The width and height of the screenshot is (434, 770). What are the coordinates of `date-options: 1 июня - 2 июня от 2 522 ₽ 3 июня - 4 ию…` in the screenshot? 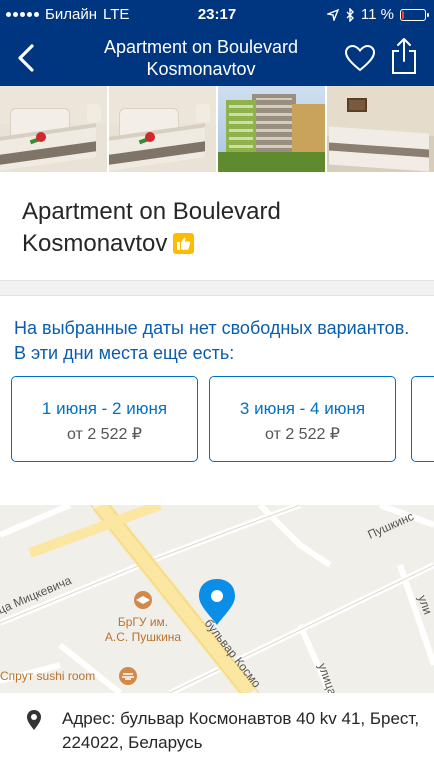 It's located at (222, 419).